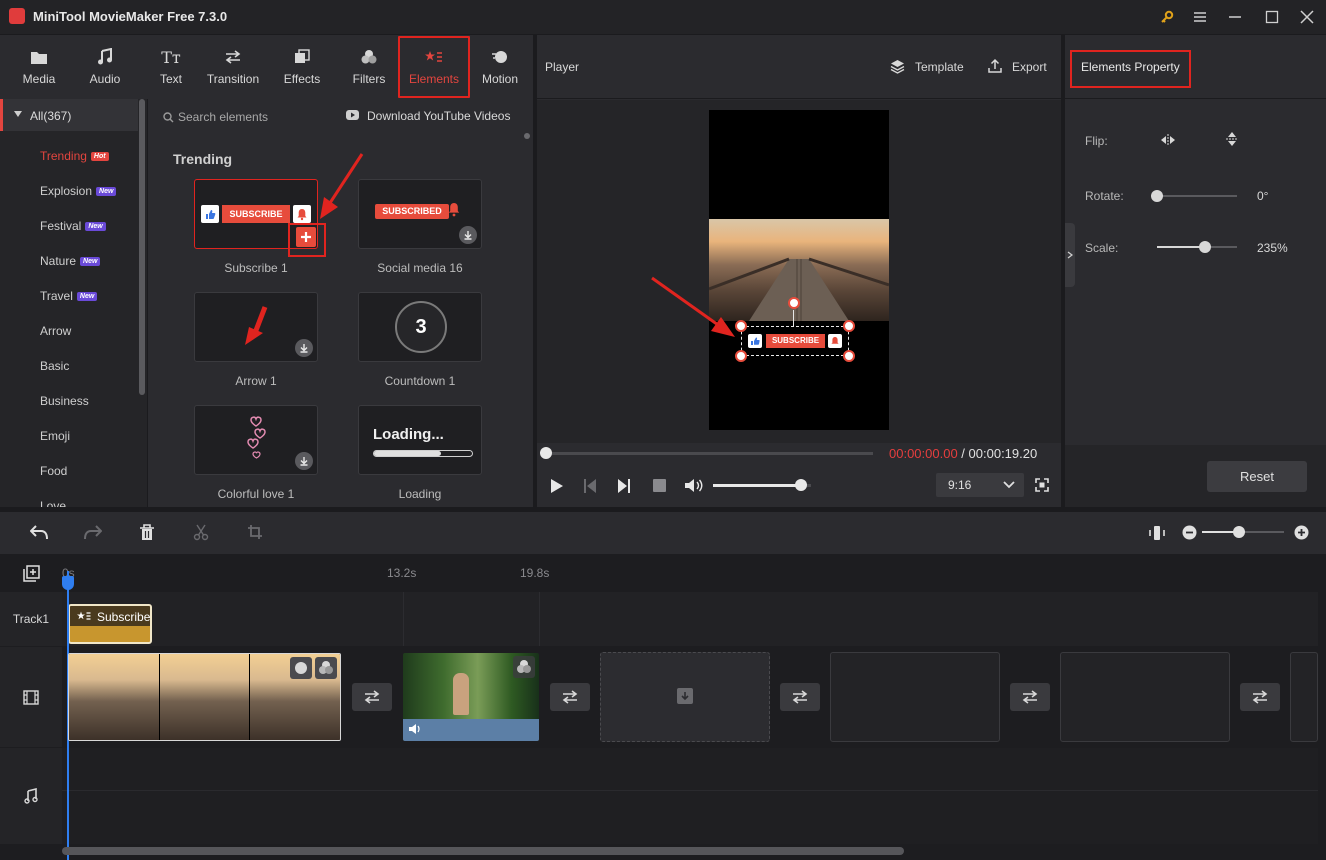 The width and height of the screenshot is (1326, 860). Describe the element at coordinates (255, 118) in the screenshot. I see `search-box: Search elements` at that location.